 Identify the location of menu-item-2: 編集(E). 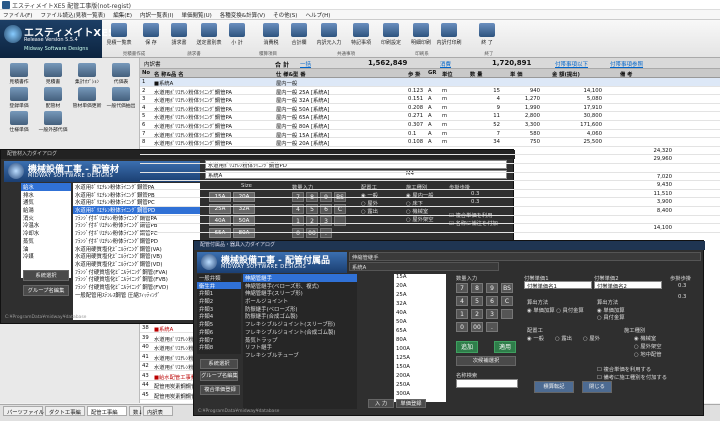
(122, 15).